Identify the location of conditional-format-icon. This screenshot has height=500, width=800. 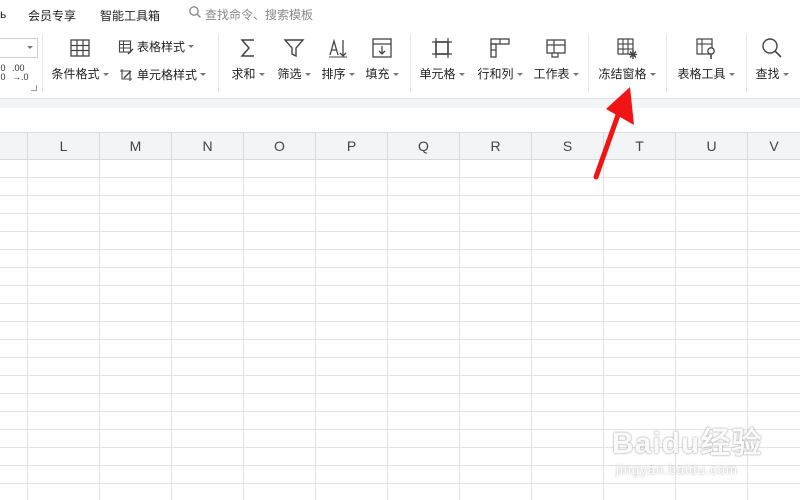
(80, 48).